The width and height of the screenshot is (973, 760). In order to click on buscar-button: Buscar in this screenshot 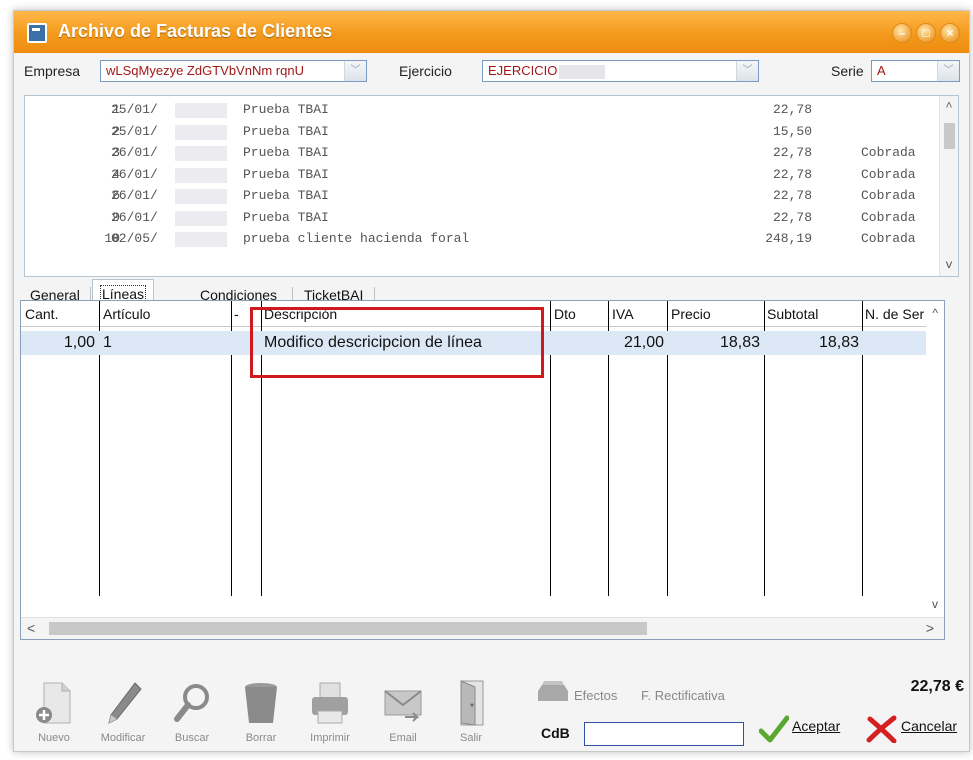, I will do `click(192, 715)`.